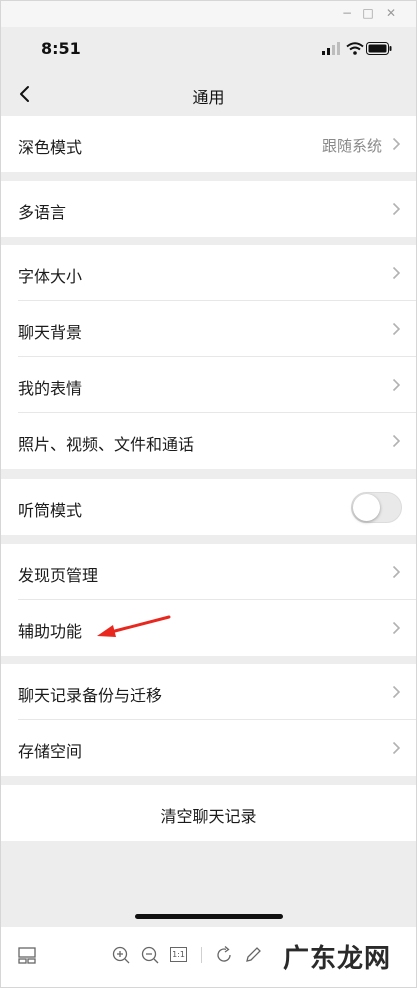 The width and height of the screenshot is (417, 988). Describe the element at coordinates (50, 276) in the screenshot. I see `row-label: 字体大小` at that location.